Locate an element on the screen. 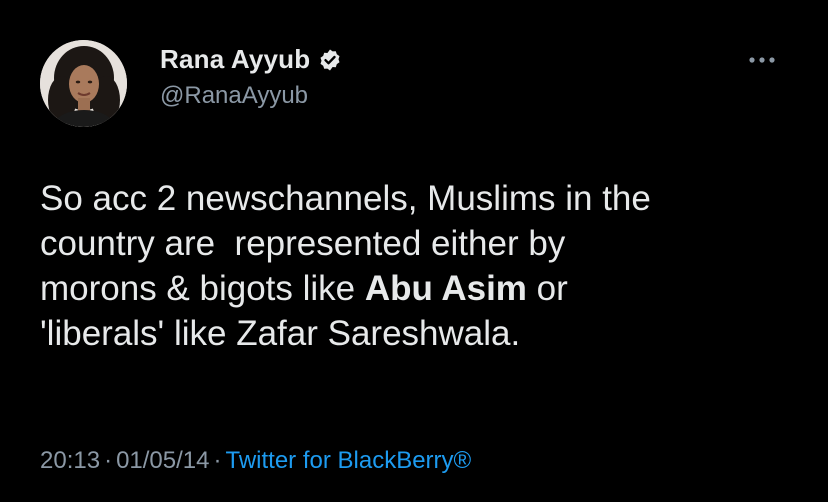 This screenshot has height=502, width=828. tweet-text-line-1: So acc 2 newschannels, Muslims in the is located at coordinates (345, 198).